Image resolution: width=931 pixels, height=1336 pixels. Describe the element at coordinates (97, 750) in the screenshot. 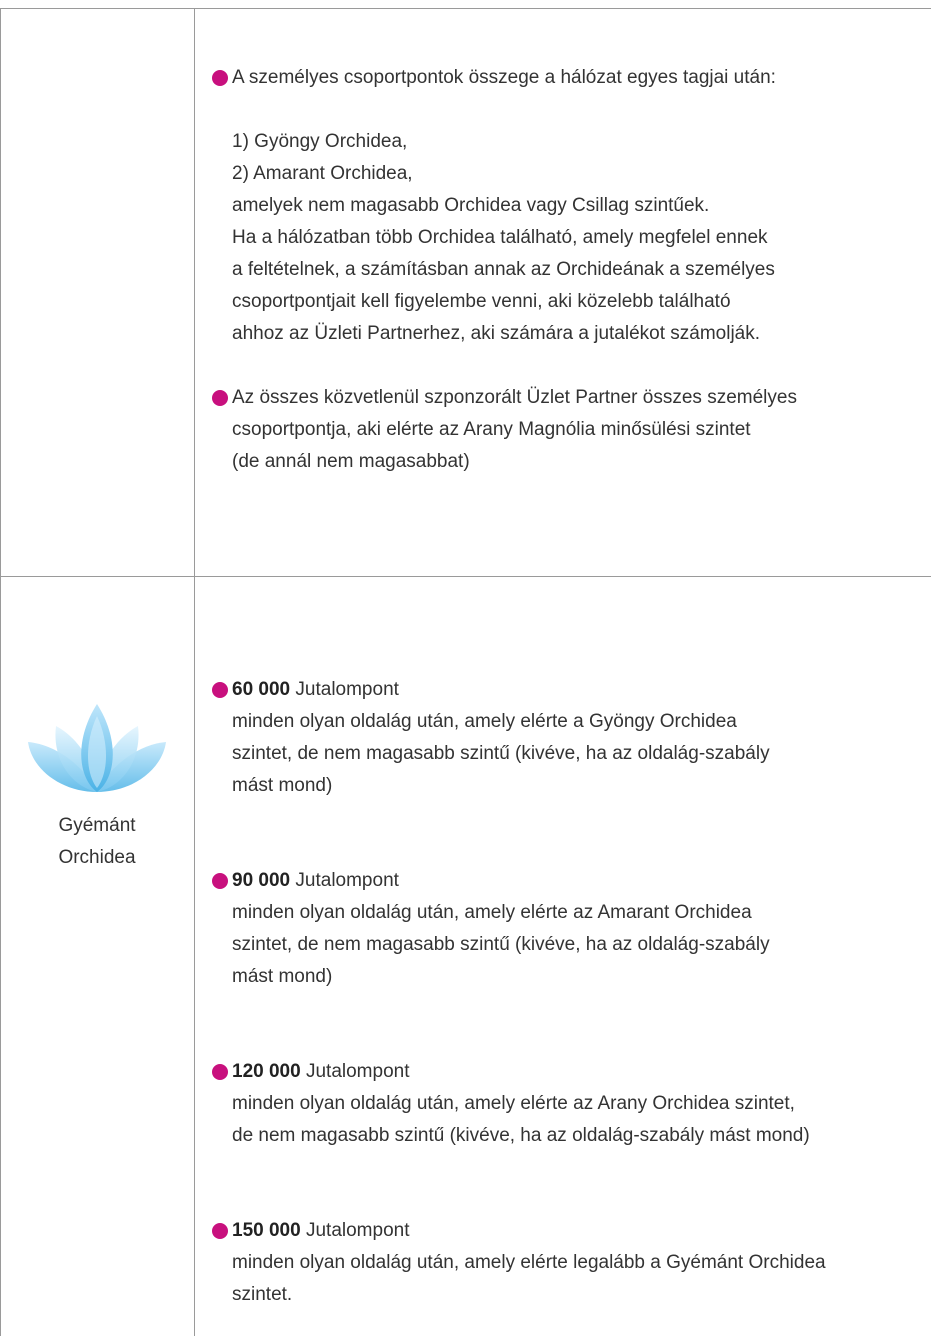

I see `lotus-icon` at that location.